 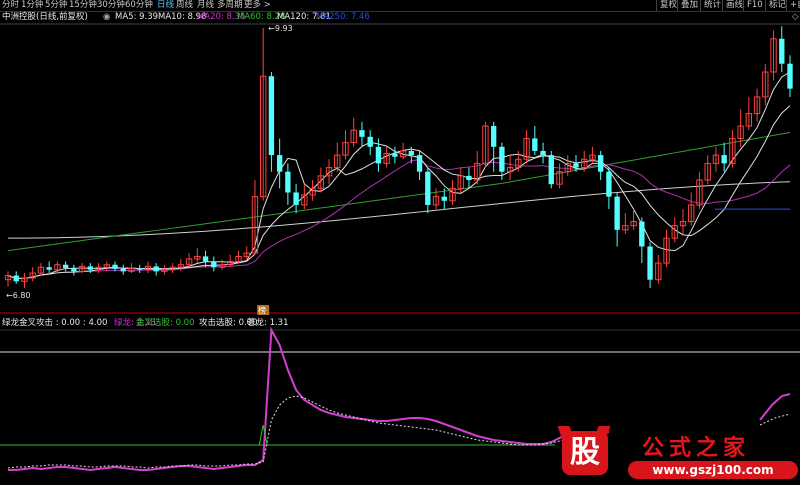 I want to click on green-dragon-line-right, so click(x=775, y=407).